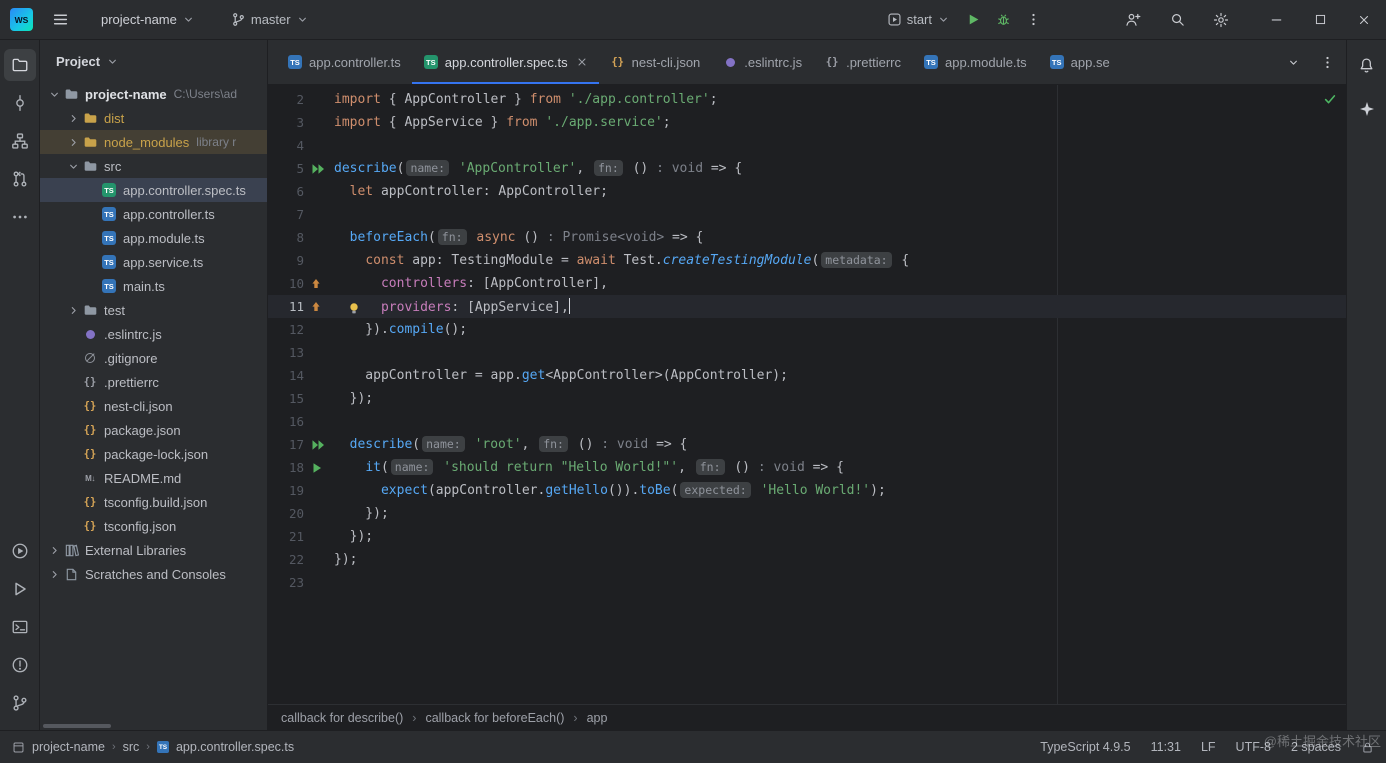  Describe the element at coordinates (19, 65) in the screenshot. I see `project-tool-button` at that location.